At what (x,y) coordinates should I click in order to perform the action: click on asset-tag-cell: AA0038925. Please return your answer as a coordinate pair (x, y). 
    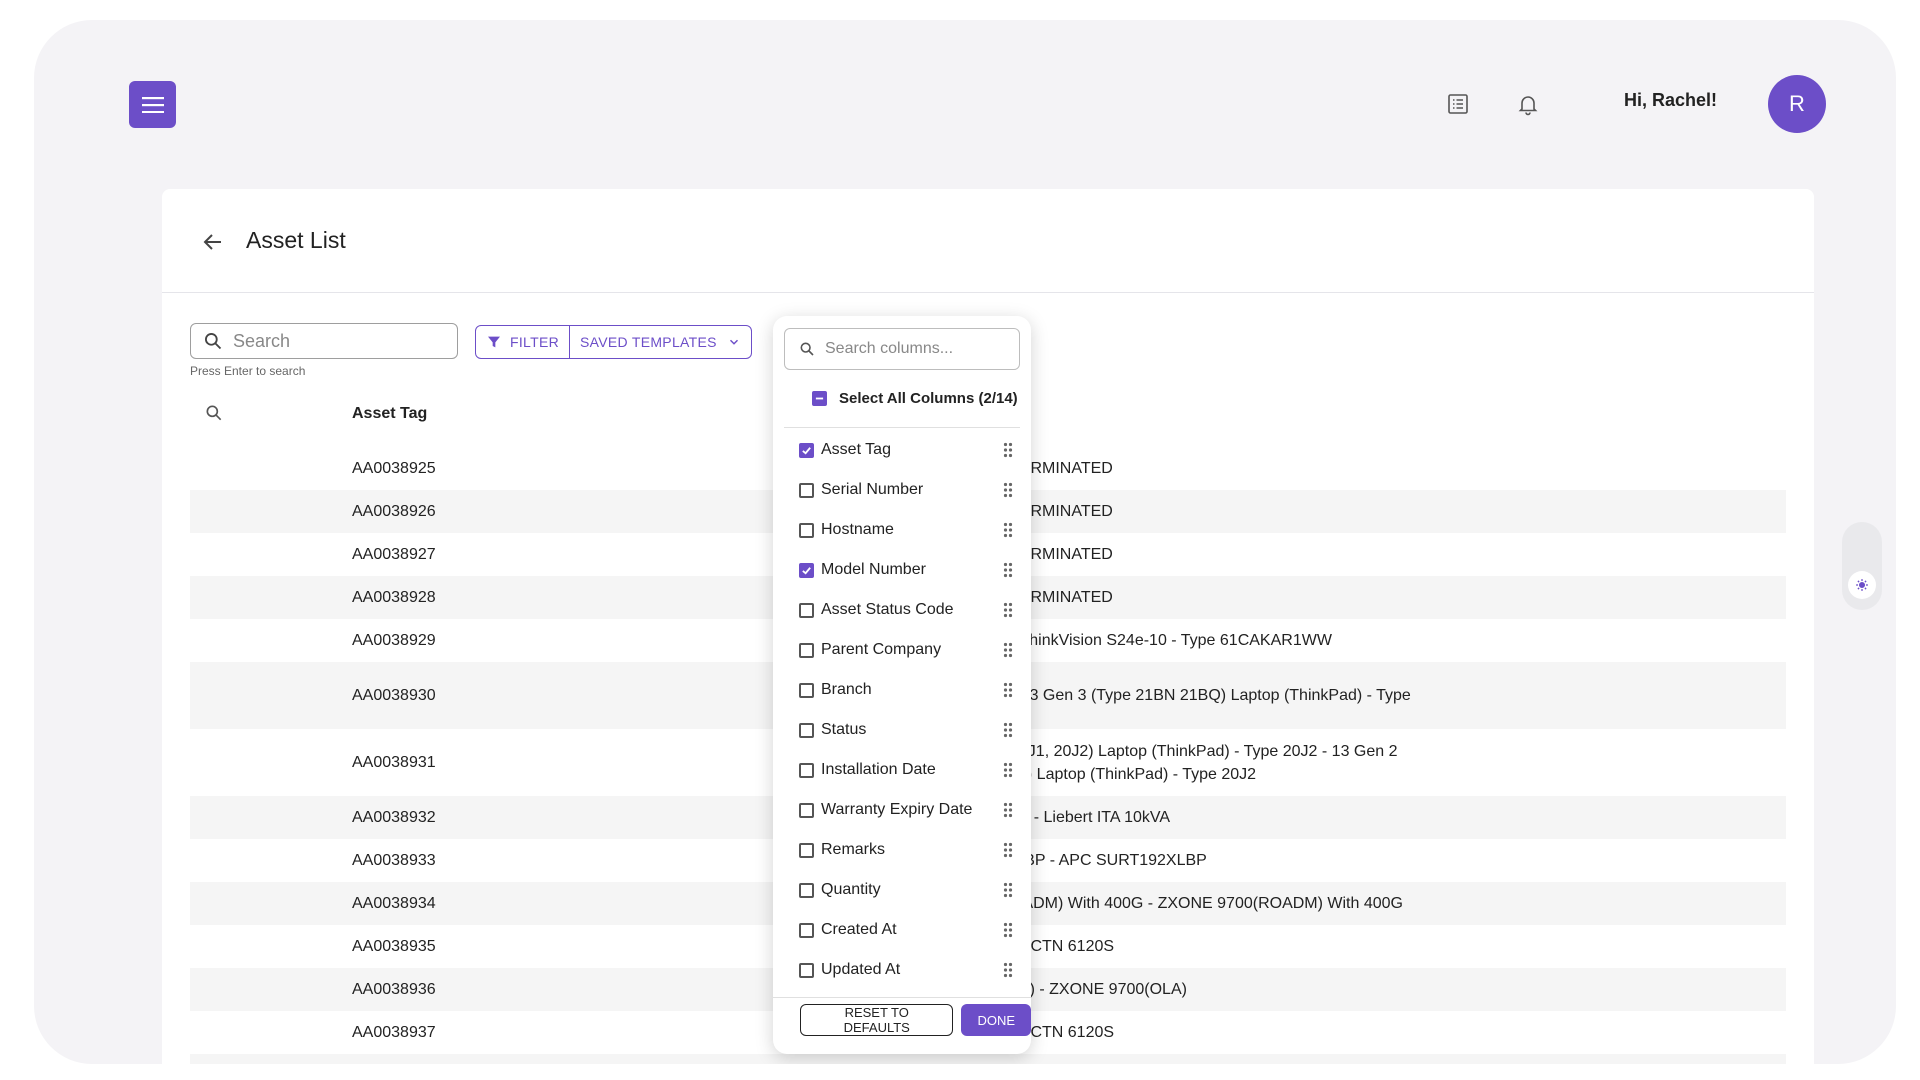
    Looking at the image, I should click on (394, 468).